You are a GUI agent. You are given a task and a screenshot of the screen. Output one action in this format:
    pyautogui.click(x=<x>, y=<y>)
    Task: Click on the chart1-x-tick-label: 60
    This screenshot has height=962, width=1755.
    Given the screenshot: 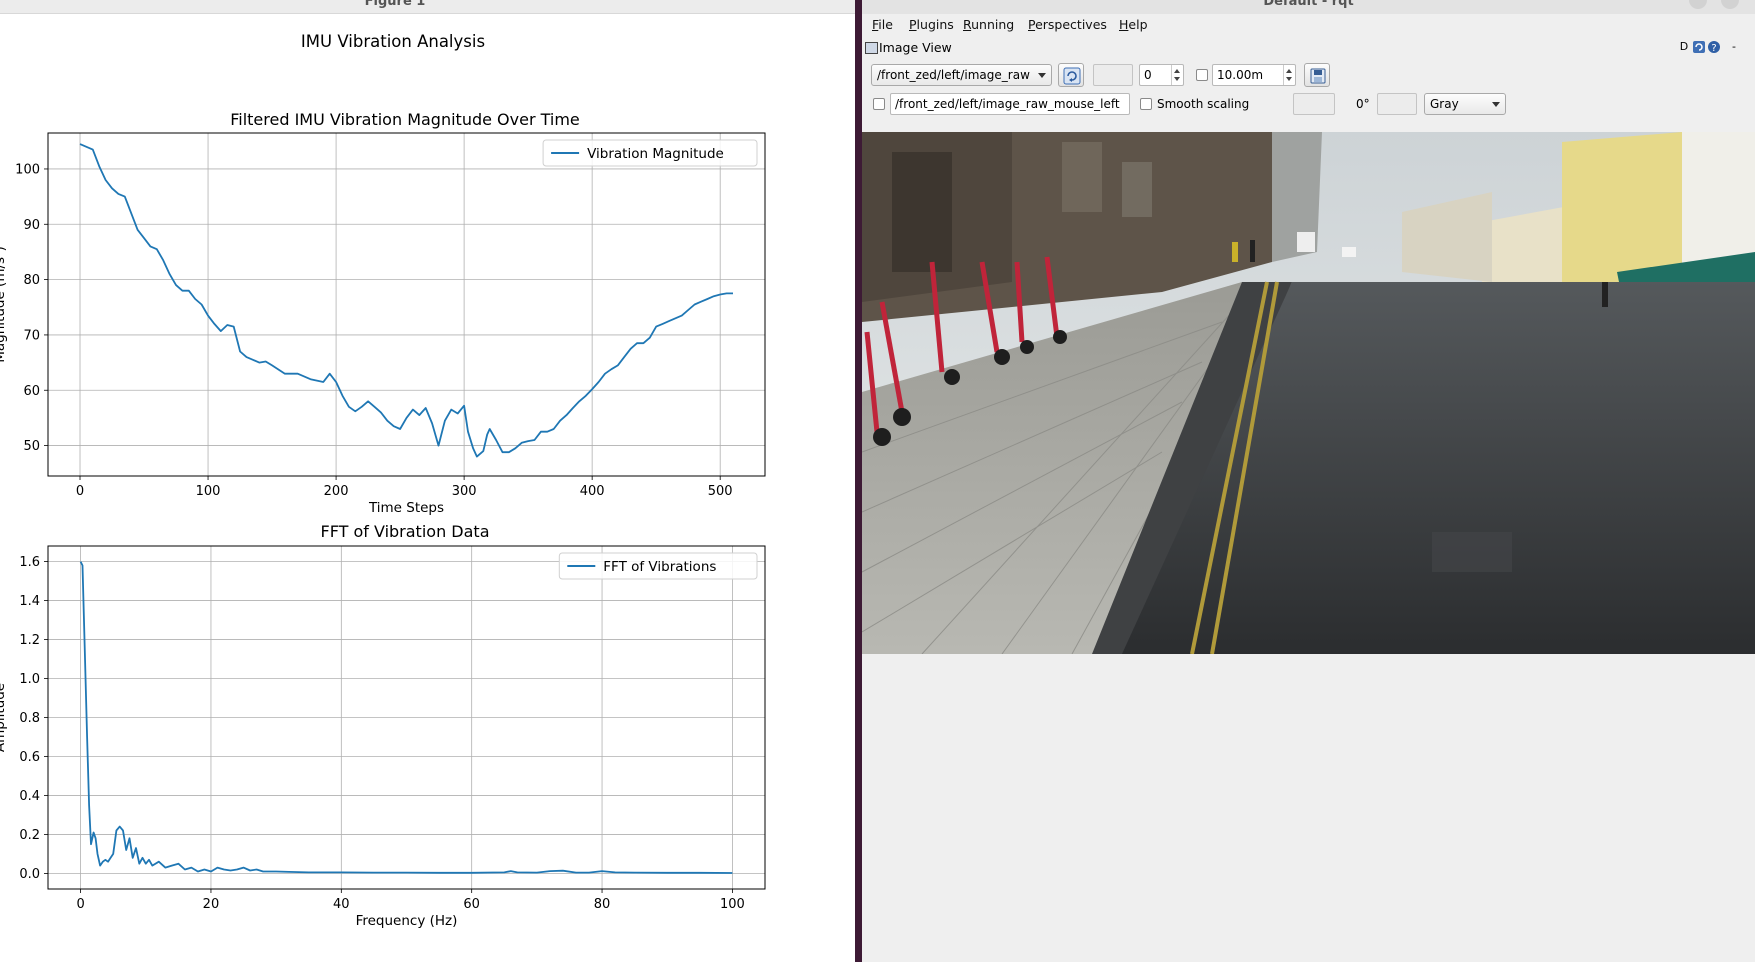 What is the action you would take?
    pyautogui.click(x=471, y=904)
    